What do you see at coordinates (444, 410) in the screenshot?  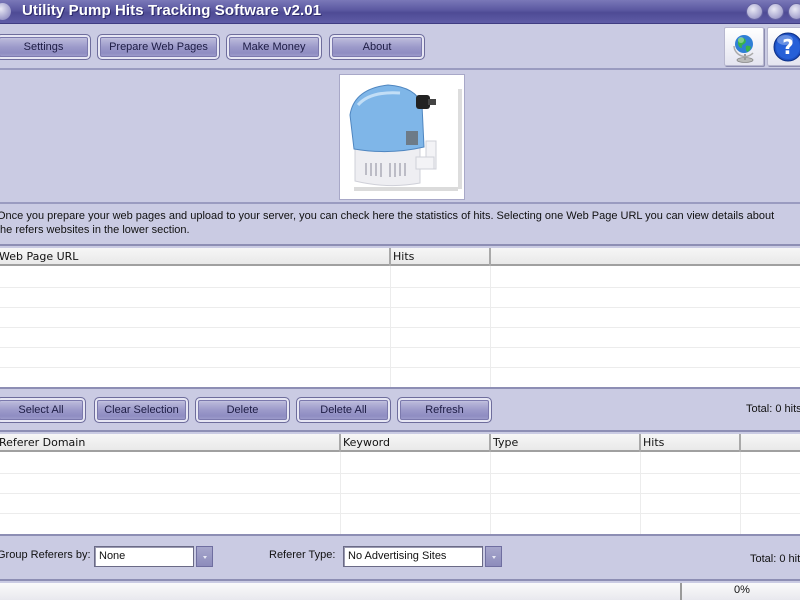 I see `refresh-button: Refresh` at bounding box center [444, 410].